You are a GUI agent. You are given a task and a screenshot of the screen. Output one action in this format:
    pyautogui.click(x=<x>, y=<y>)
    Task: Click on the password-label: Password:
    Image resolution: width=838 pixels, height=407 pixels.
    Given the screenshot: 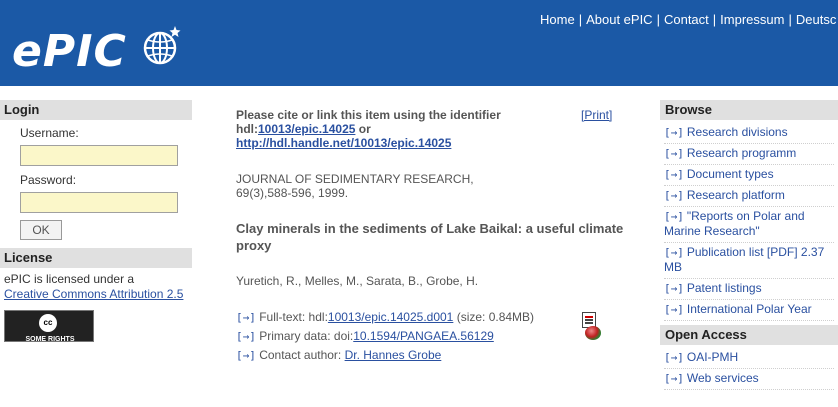 What is the action you would take?
    pyautogui.click(x=48, y=180)
    